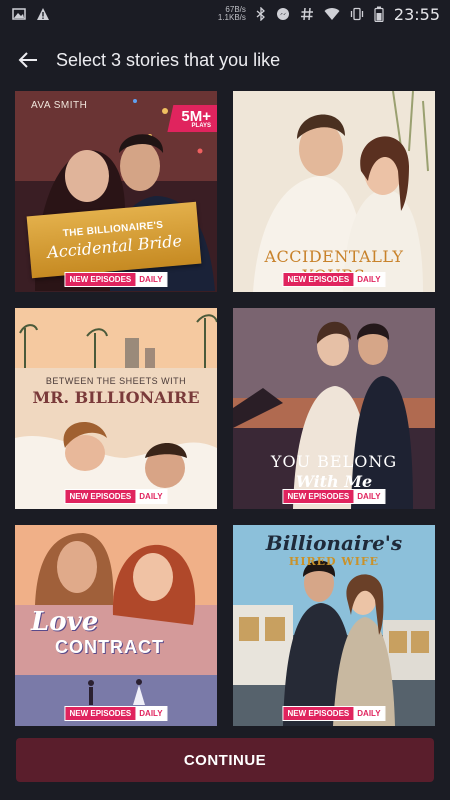 This screenshot has width=450, height=800. Describe the element at coordinates (334, 191) in the screenshot. I see `story-card-accidentally-yours: ACCIDENTALLY YOURS NEW EPISODES DAILY` at that location.